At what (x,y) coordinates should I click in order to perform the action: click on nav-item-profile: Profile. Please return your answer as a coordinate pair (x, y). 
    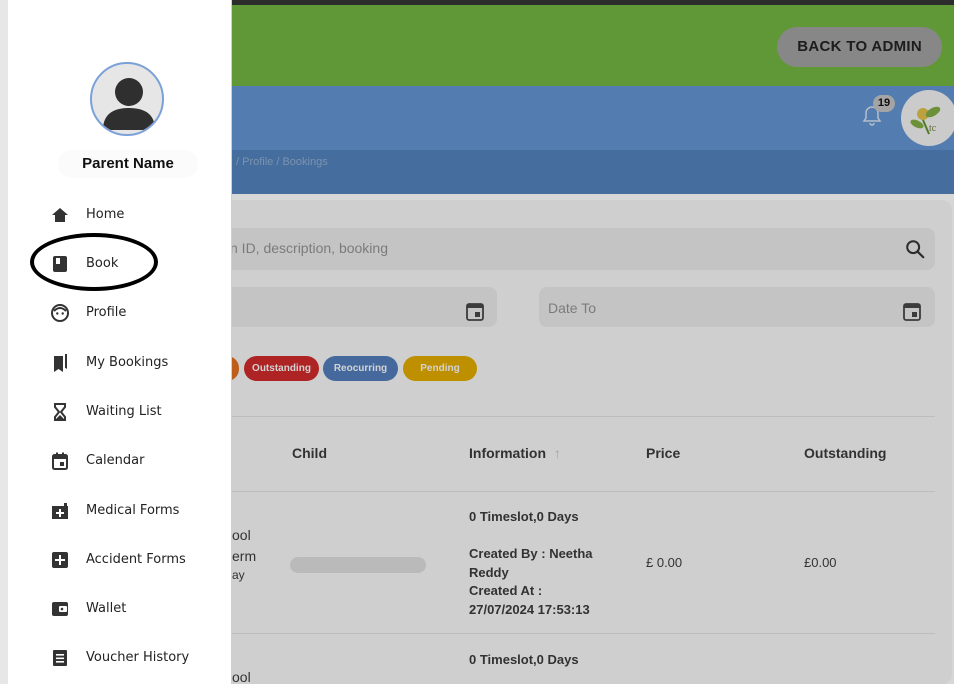
    Looking at the image, I should click on (127, 313).